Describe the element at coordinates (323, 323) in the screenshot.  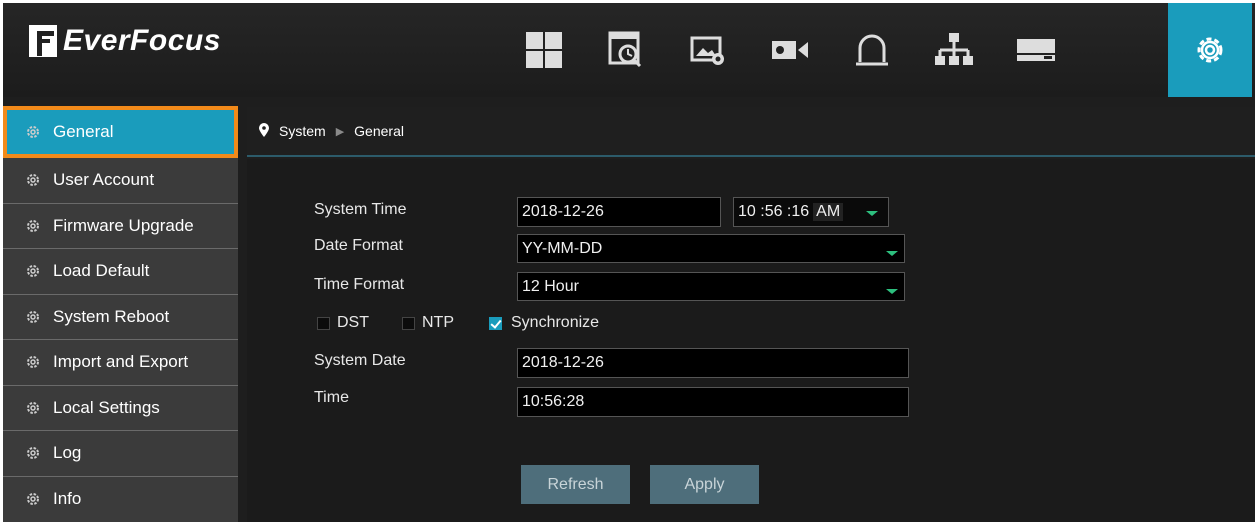
I see `dst-checkbox` at that location.